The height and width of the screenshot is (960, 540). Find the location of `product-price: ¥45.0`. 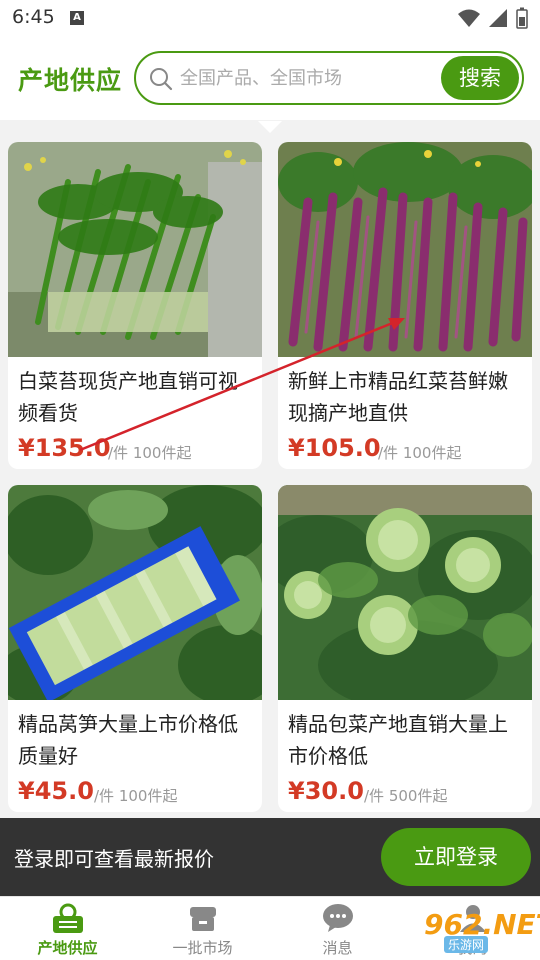

product-price: ¥45.0 is located at coordinates (56, 791).